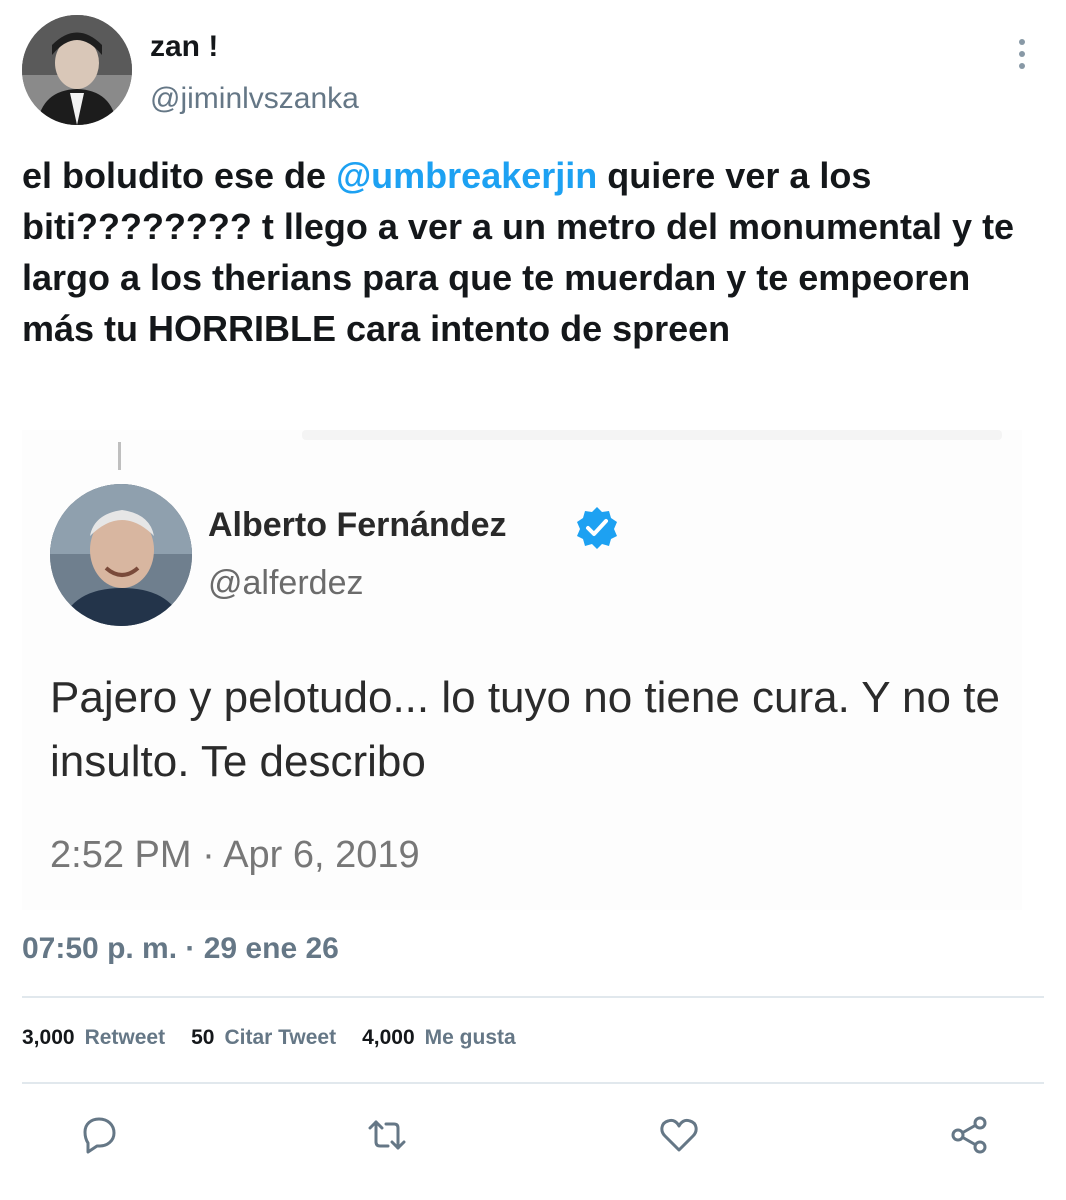  I want to click on quoted-time: 2:52 PM · Apr 6, 2019, so click(235, 855).